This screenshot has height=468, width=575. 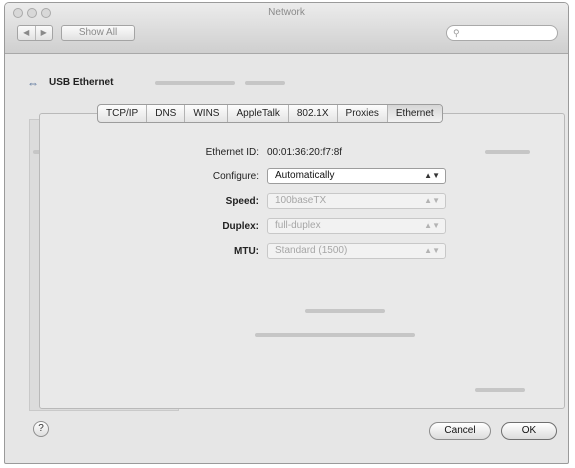 I want to click on back-forward-control: ◀ ▶, so click(x=35, y=33).